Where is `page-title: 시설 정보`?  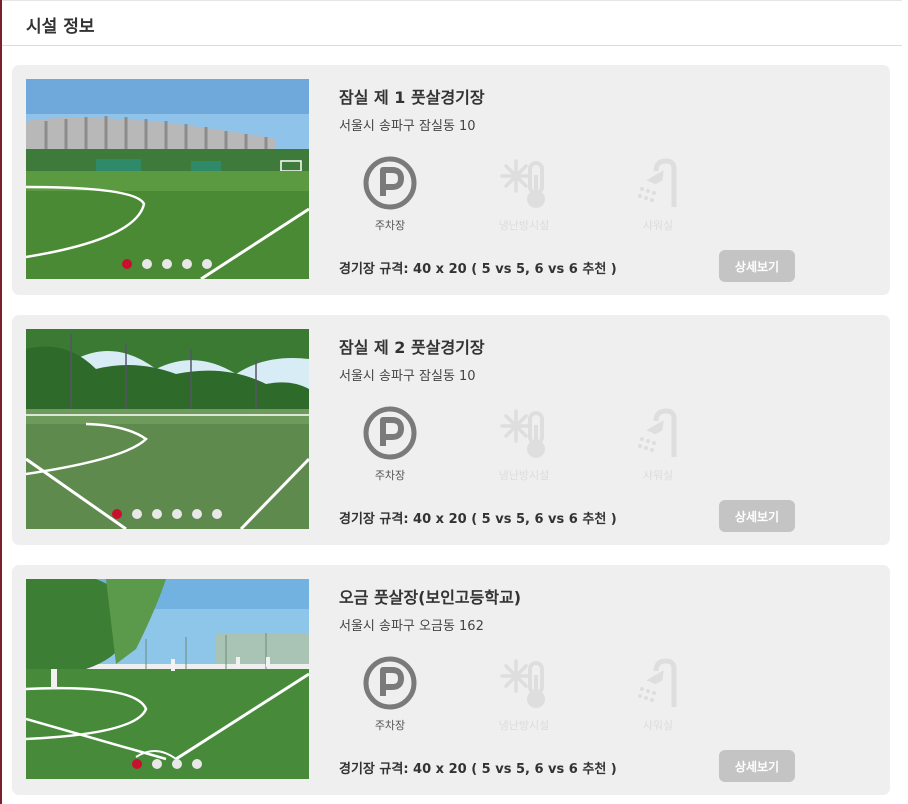
page-title: 시설 정보 is located at coordinates (60, 27).